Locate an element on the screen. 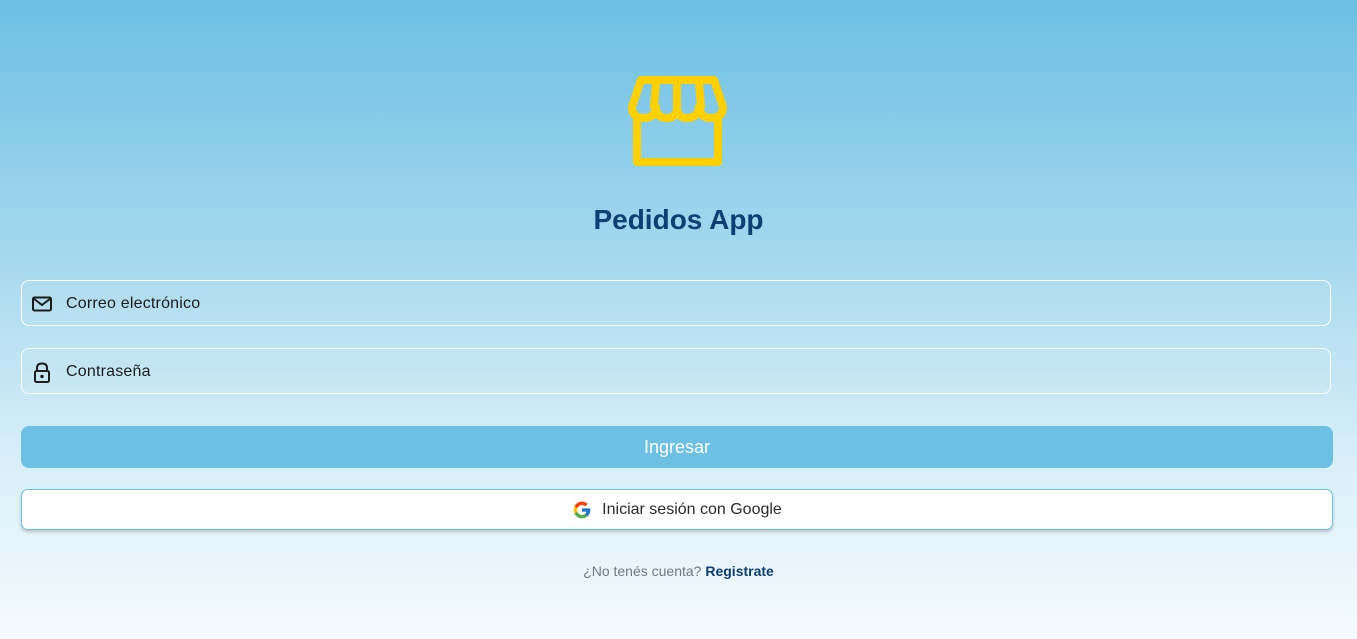 Image resolution: width=1357 pixels, height=639 pixels. mail-icon is located at coordinates (42, 304).